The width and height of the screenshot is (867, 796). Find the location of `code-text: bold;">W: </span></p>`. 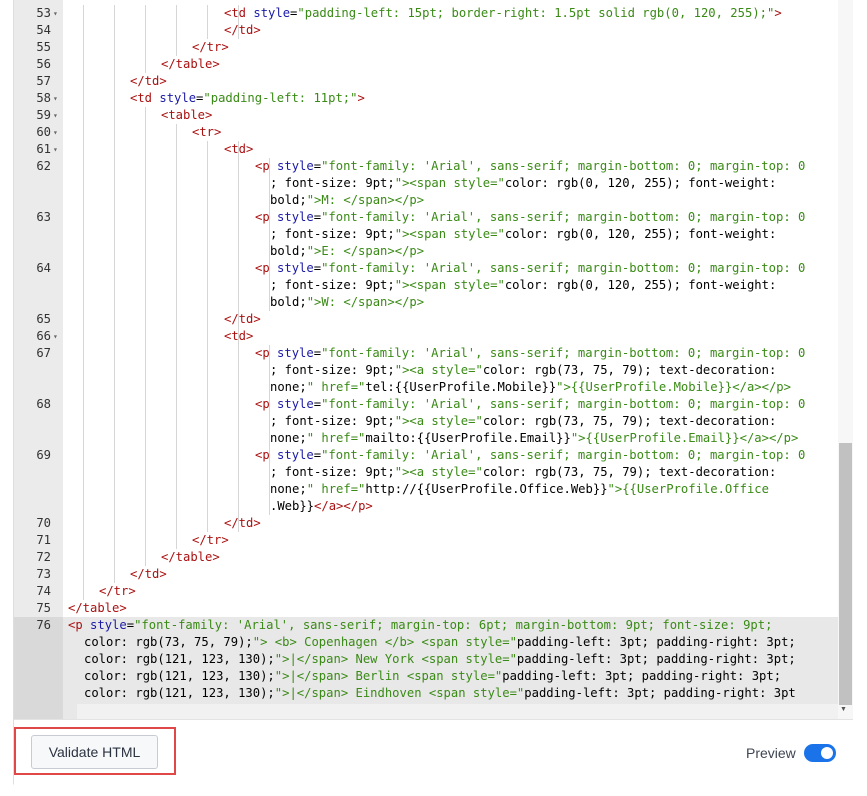

code-text: bold;">W: </span></p> is located at coordinates (453, 302).